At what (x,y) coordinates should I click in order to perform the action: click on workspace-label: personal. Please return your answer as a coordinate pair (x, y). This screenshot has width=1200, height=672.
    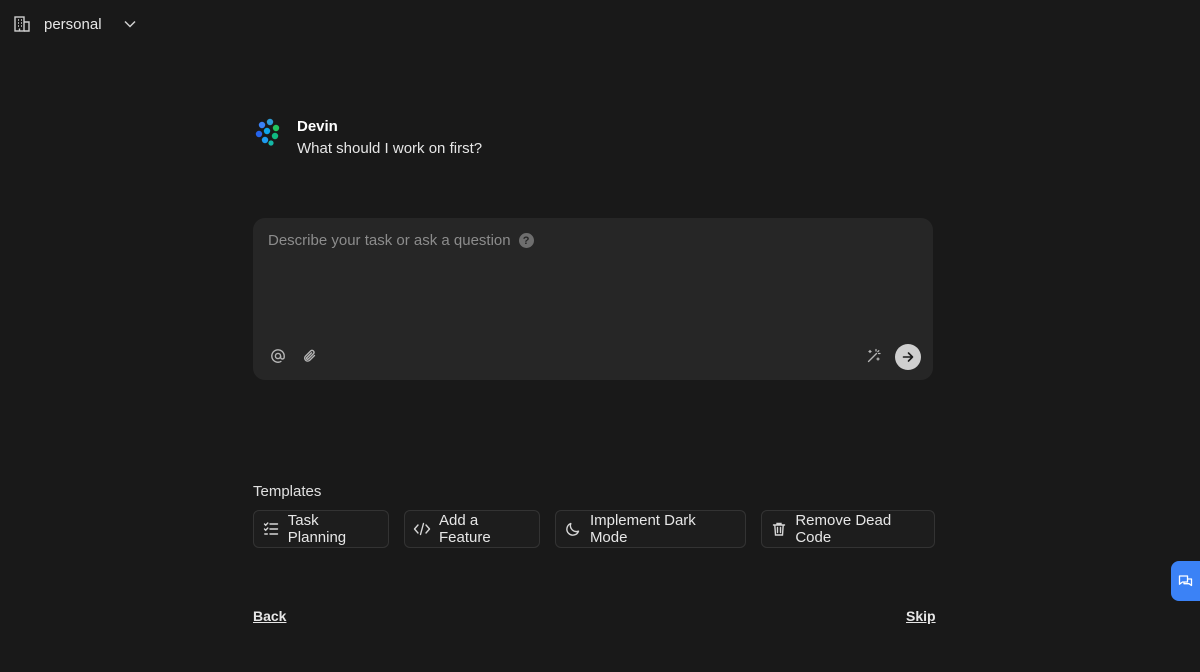
    Looking at the image, I should click on (73, 24).